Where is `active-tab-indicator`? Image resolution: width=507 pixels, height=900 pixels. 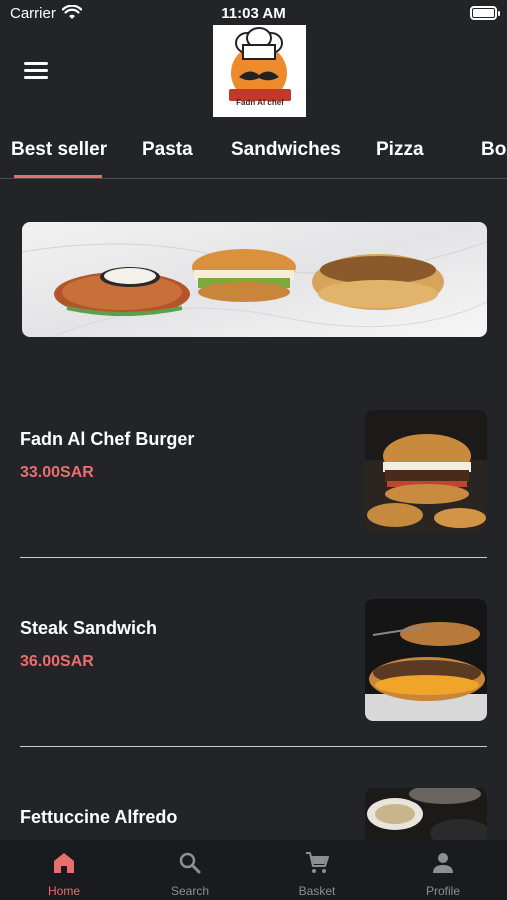 active-tab-indicator is located at coordinates (58, 176).